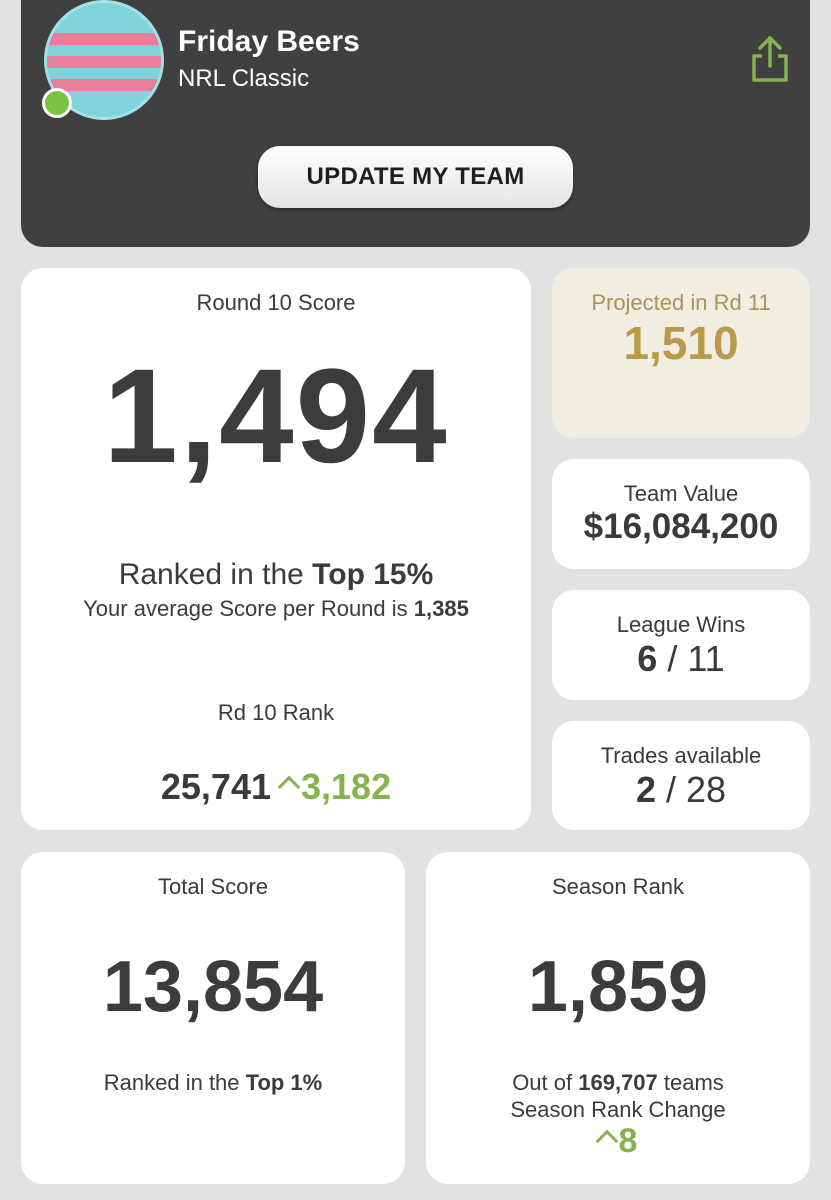  I want to click on round-ranked-percentile: Ranked in the Top 15%, so click(276, 575).